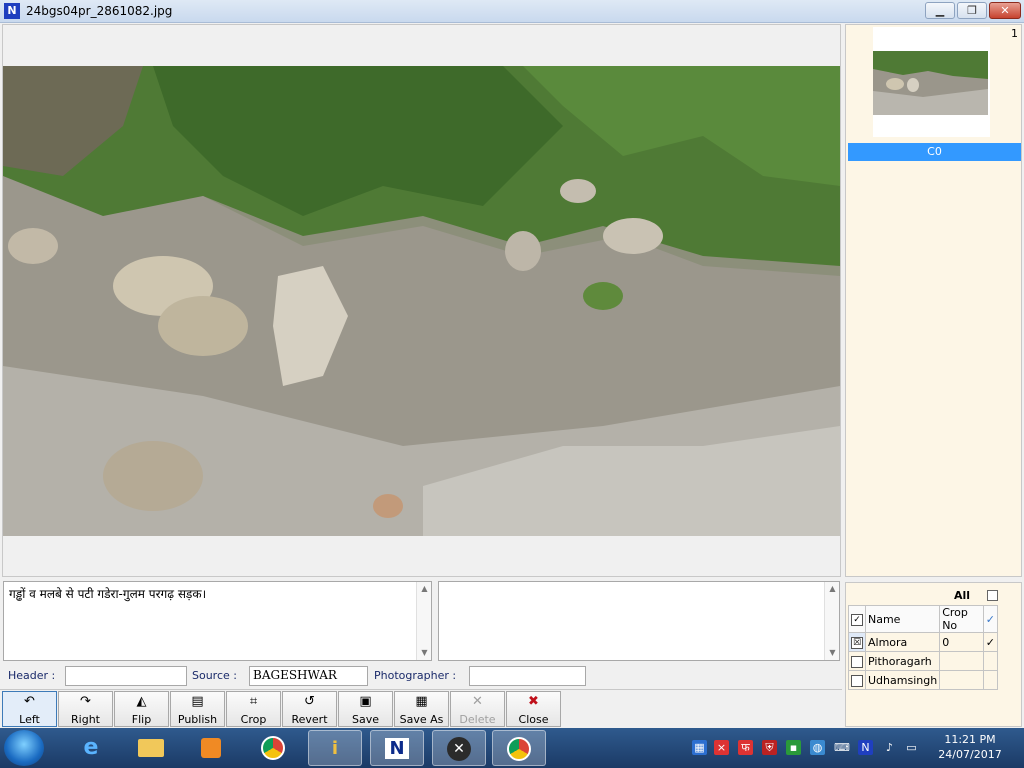 The width and height of the screenshot is (1024, 768). Describe the element at coordinates (992, 595) in the screenshot. I see `select-all-checkbox` at that location.